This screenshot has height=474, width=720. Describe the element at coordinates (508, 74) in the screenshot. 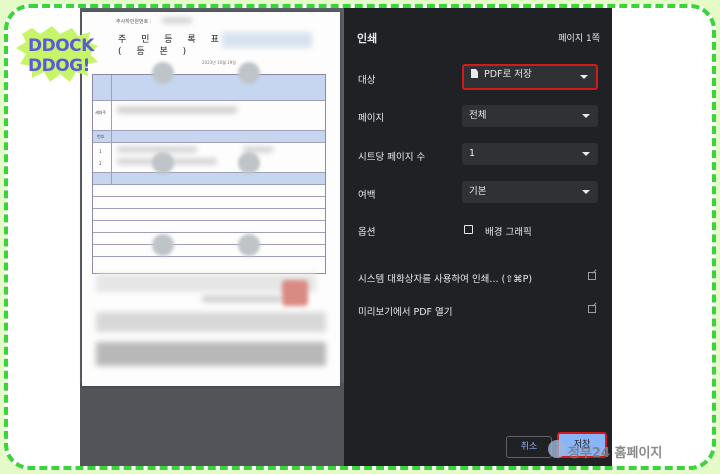

I see `destination-value: PDF로 저장` at that location.